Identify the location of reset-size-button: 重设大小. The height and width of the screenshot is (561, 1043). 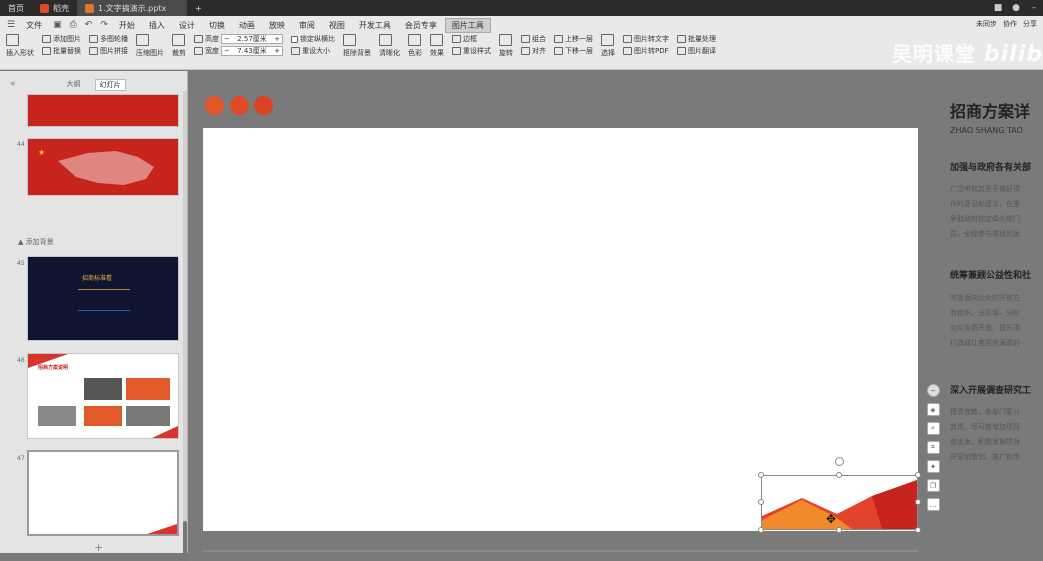
(313, 51).